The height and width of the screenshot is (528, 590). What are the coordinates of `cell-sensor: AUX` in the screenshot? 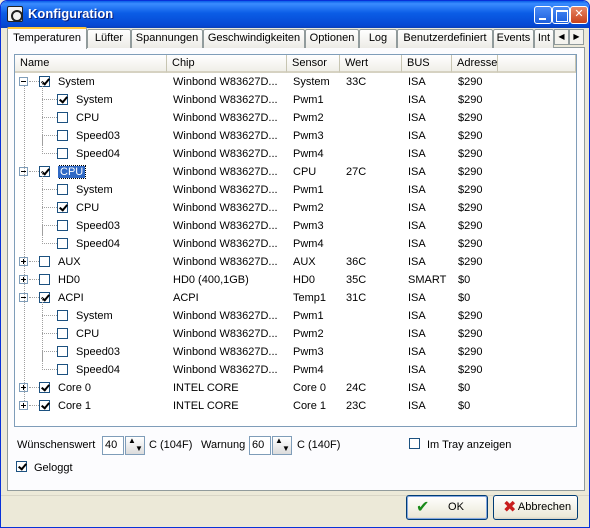 It's located at (304, 262).